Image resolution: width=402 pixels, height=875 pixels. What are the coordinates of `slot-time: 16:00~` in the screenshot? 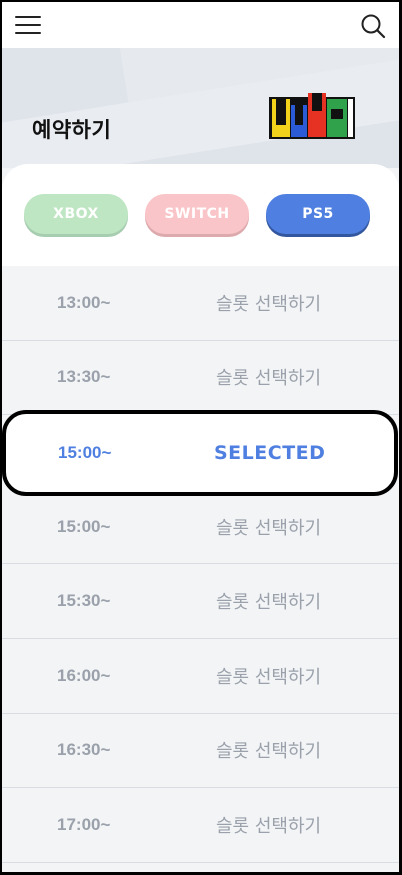 It's located at (84, 675).